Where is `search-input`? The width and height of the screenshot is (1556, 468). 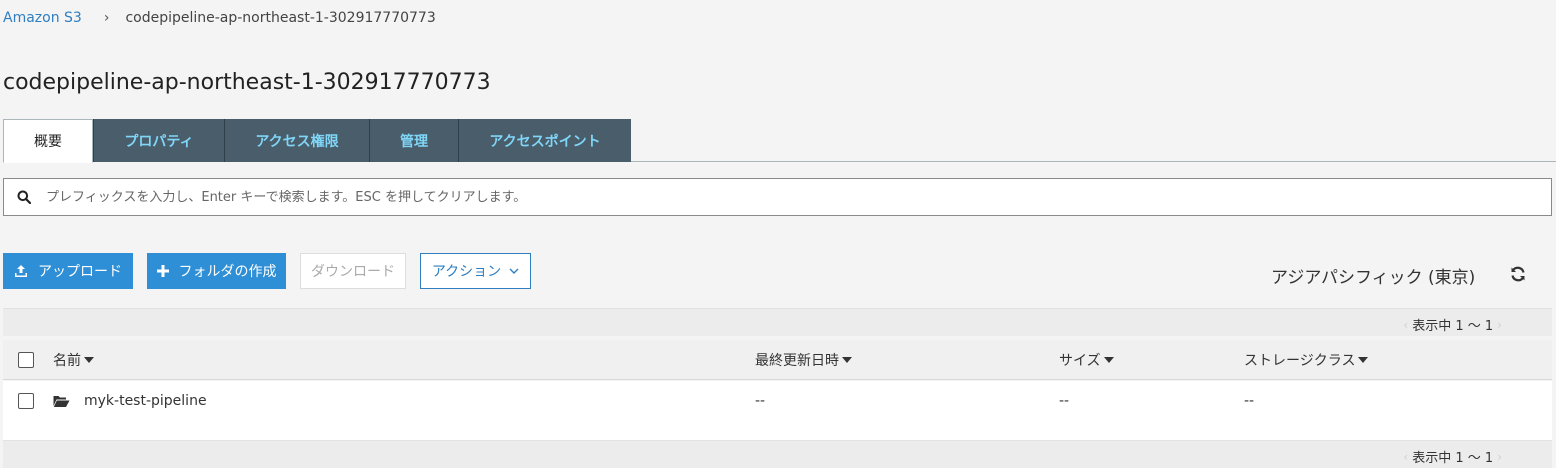
search-input is located at coordinates (797, 197).